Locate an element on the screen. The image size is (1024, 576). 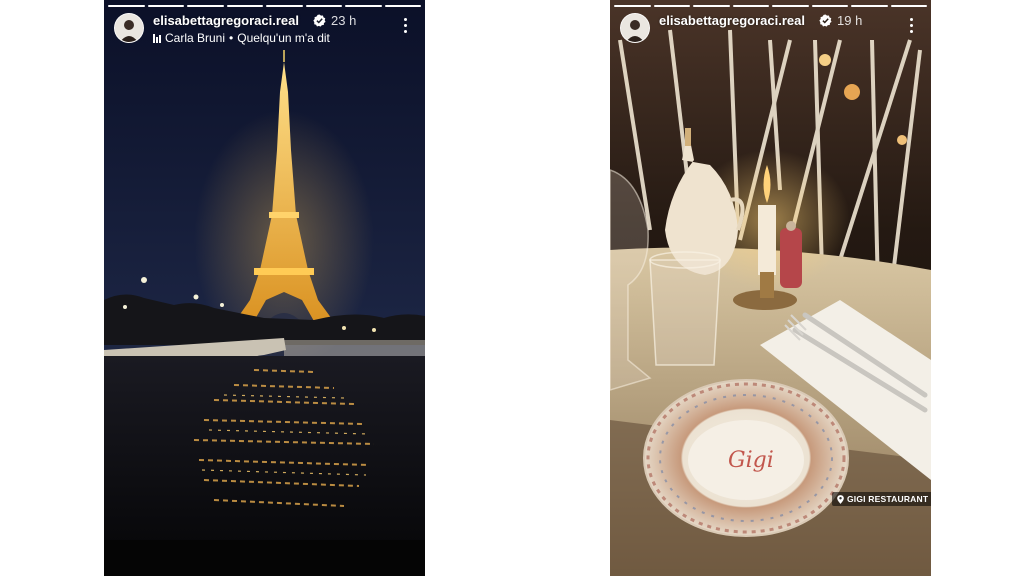
svg-text: Gigi is located at coordinates (751, 460).